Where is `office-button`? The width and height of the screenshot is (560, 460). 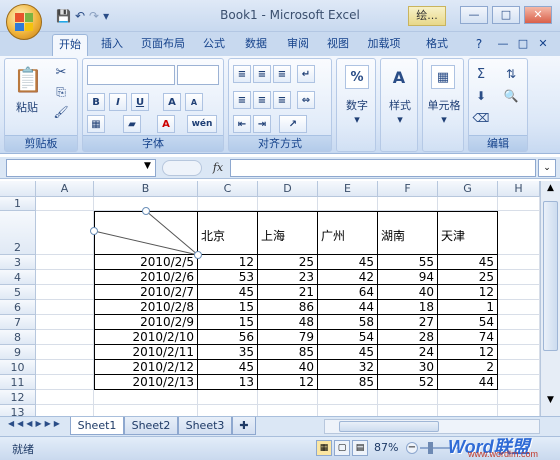
office-button is located at coordinates (24, 22).